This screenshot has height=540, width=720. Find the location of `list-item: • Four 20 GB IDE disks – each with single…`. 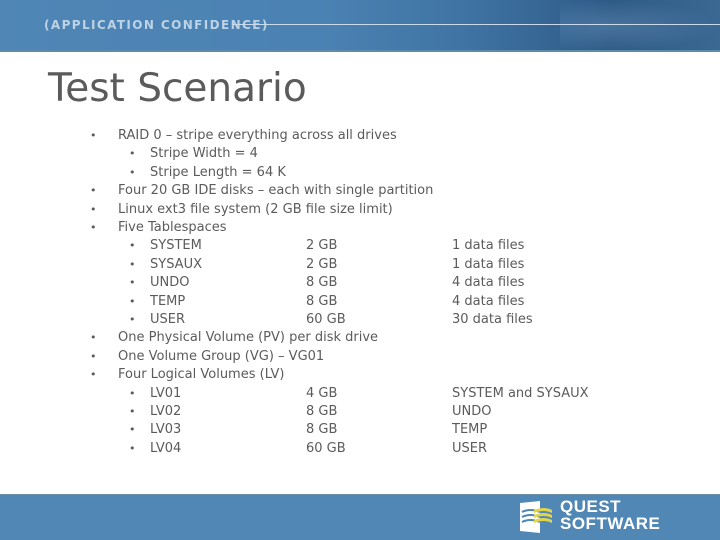

list-item: • Four 20 GB IDE disks – each with single… is located at coordinates (360, 192).